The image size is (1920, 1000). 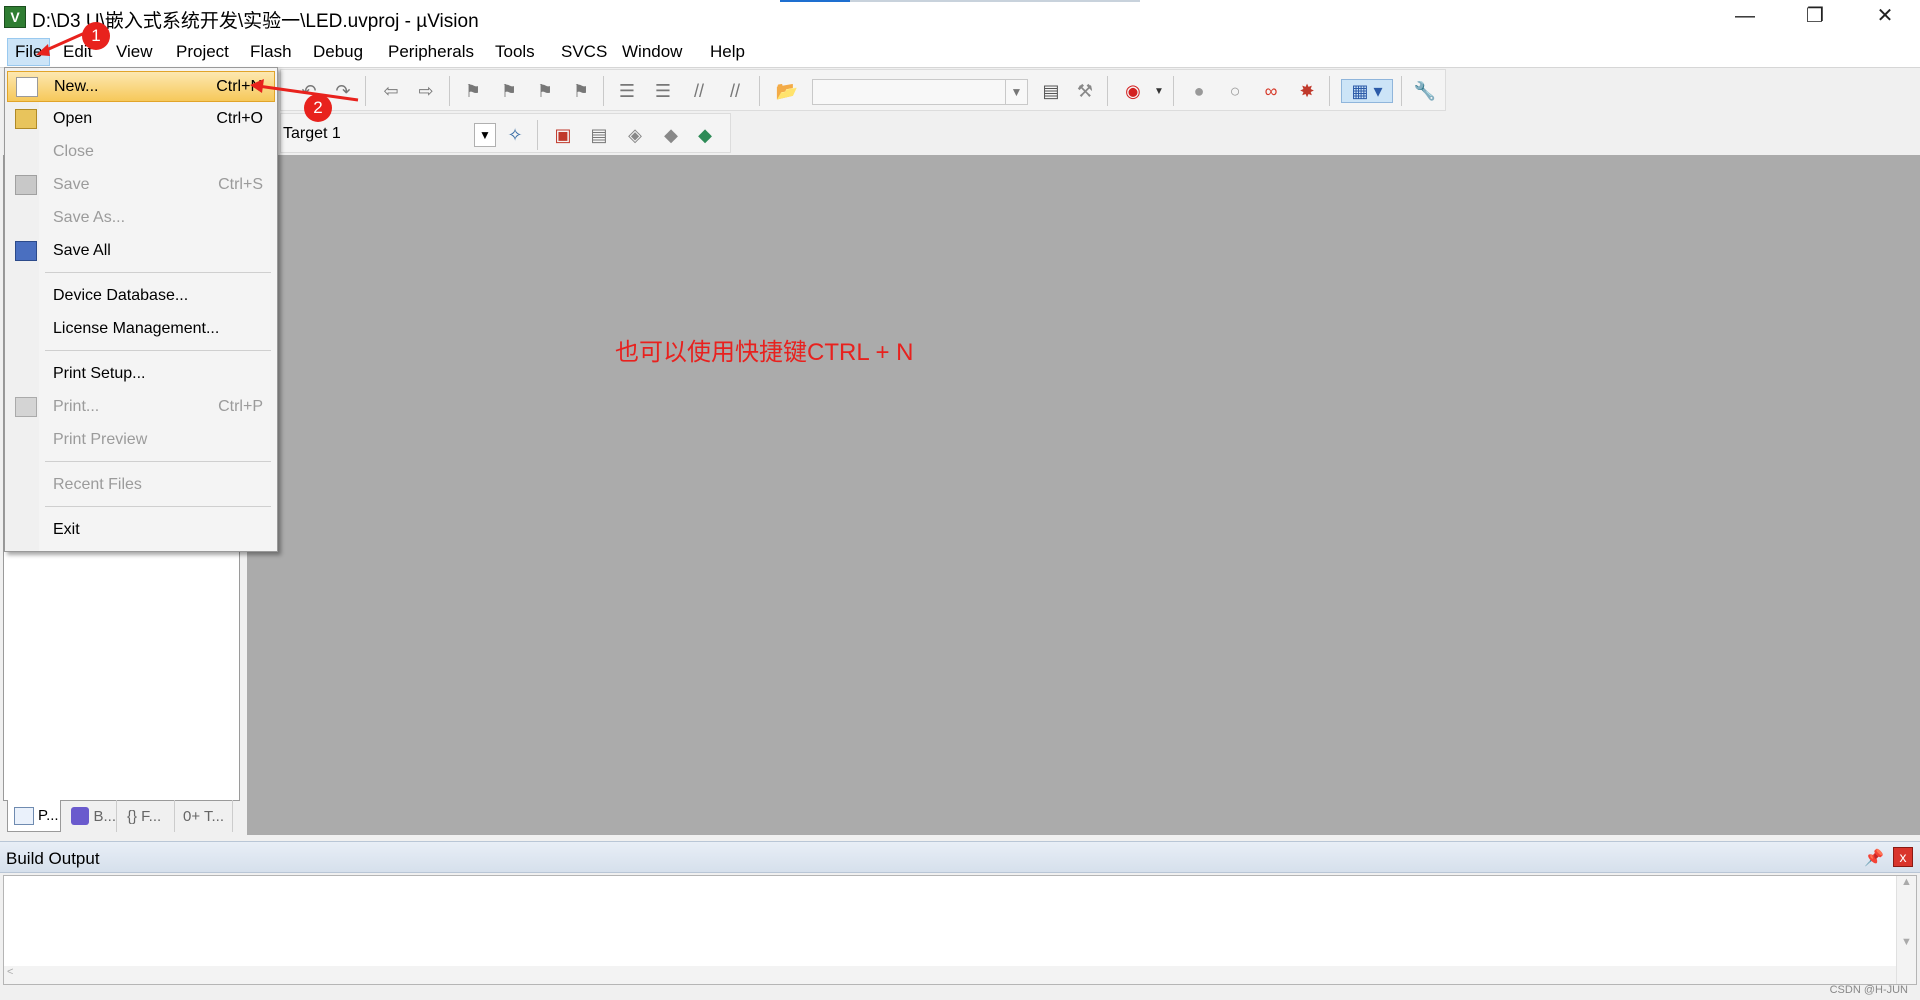 What do you see at coordinates (545, 91) in the screenshot?
I see `bookmark-next-icon: ⚑` at bounding box center [545, 91].